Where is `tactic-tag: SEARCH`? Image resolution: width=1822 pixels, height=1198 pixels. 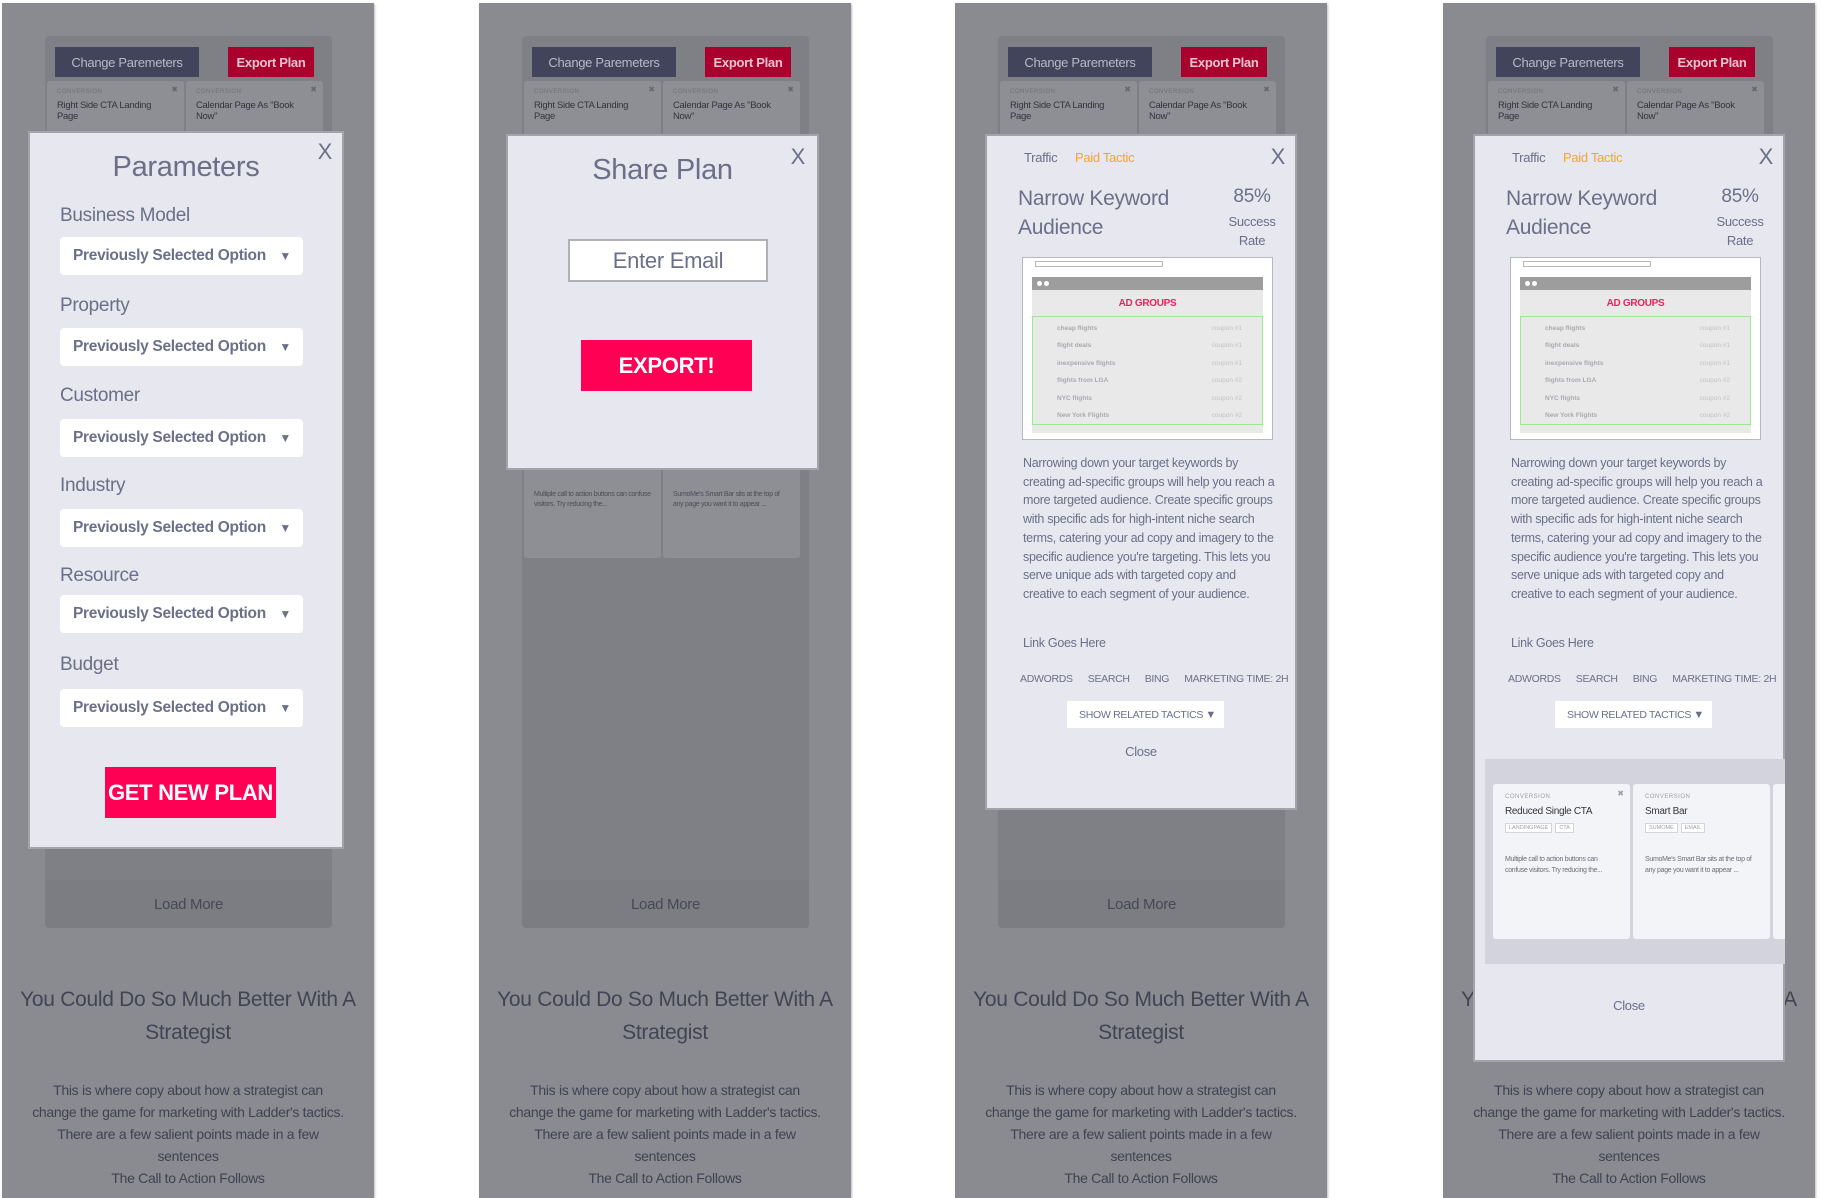 tactic-tag: SEARCH is located at coordinates (1596, 679).